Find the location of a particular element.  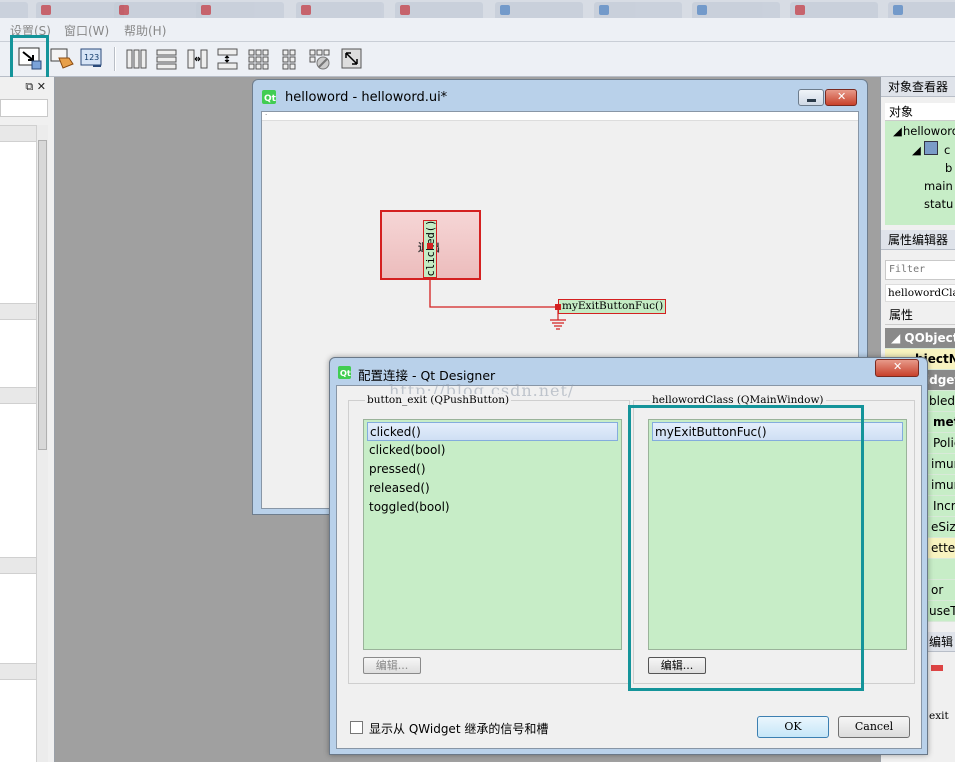

widget-scrollbar is located at coordinates (42, 443).